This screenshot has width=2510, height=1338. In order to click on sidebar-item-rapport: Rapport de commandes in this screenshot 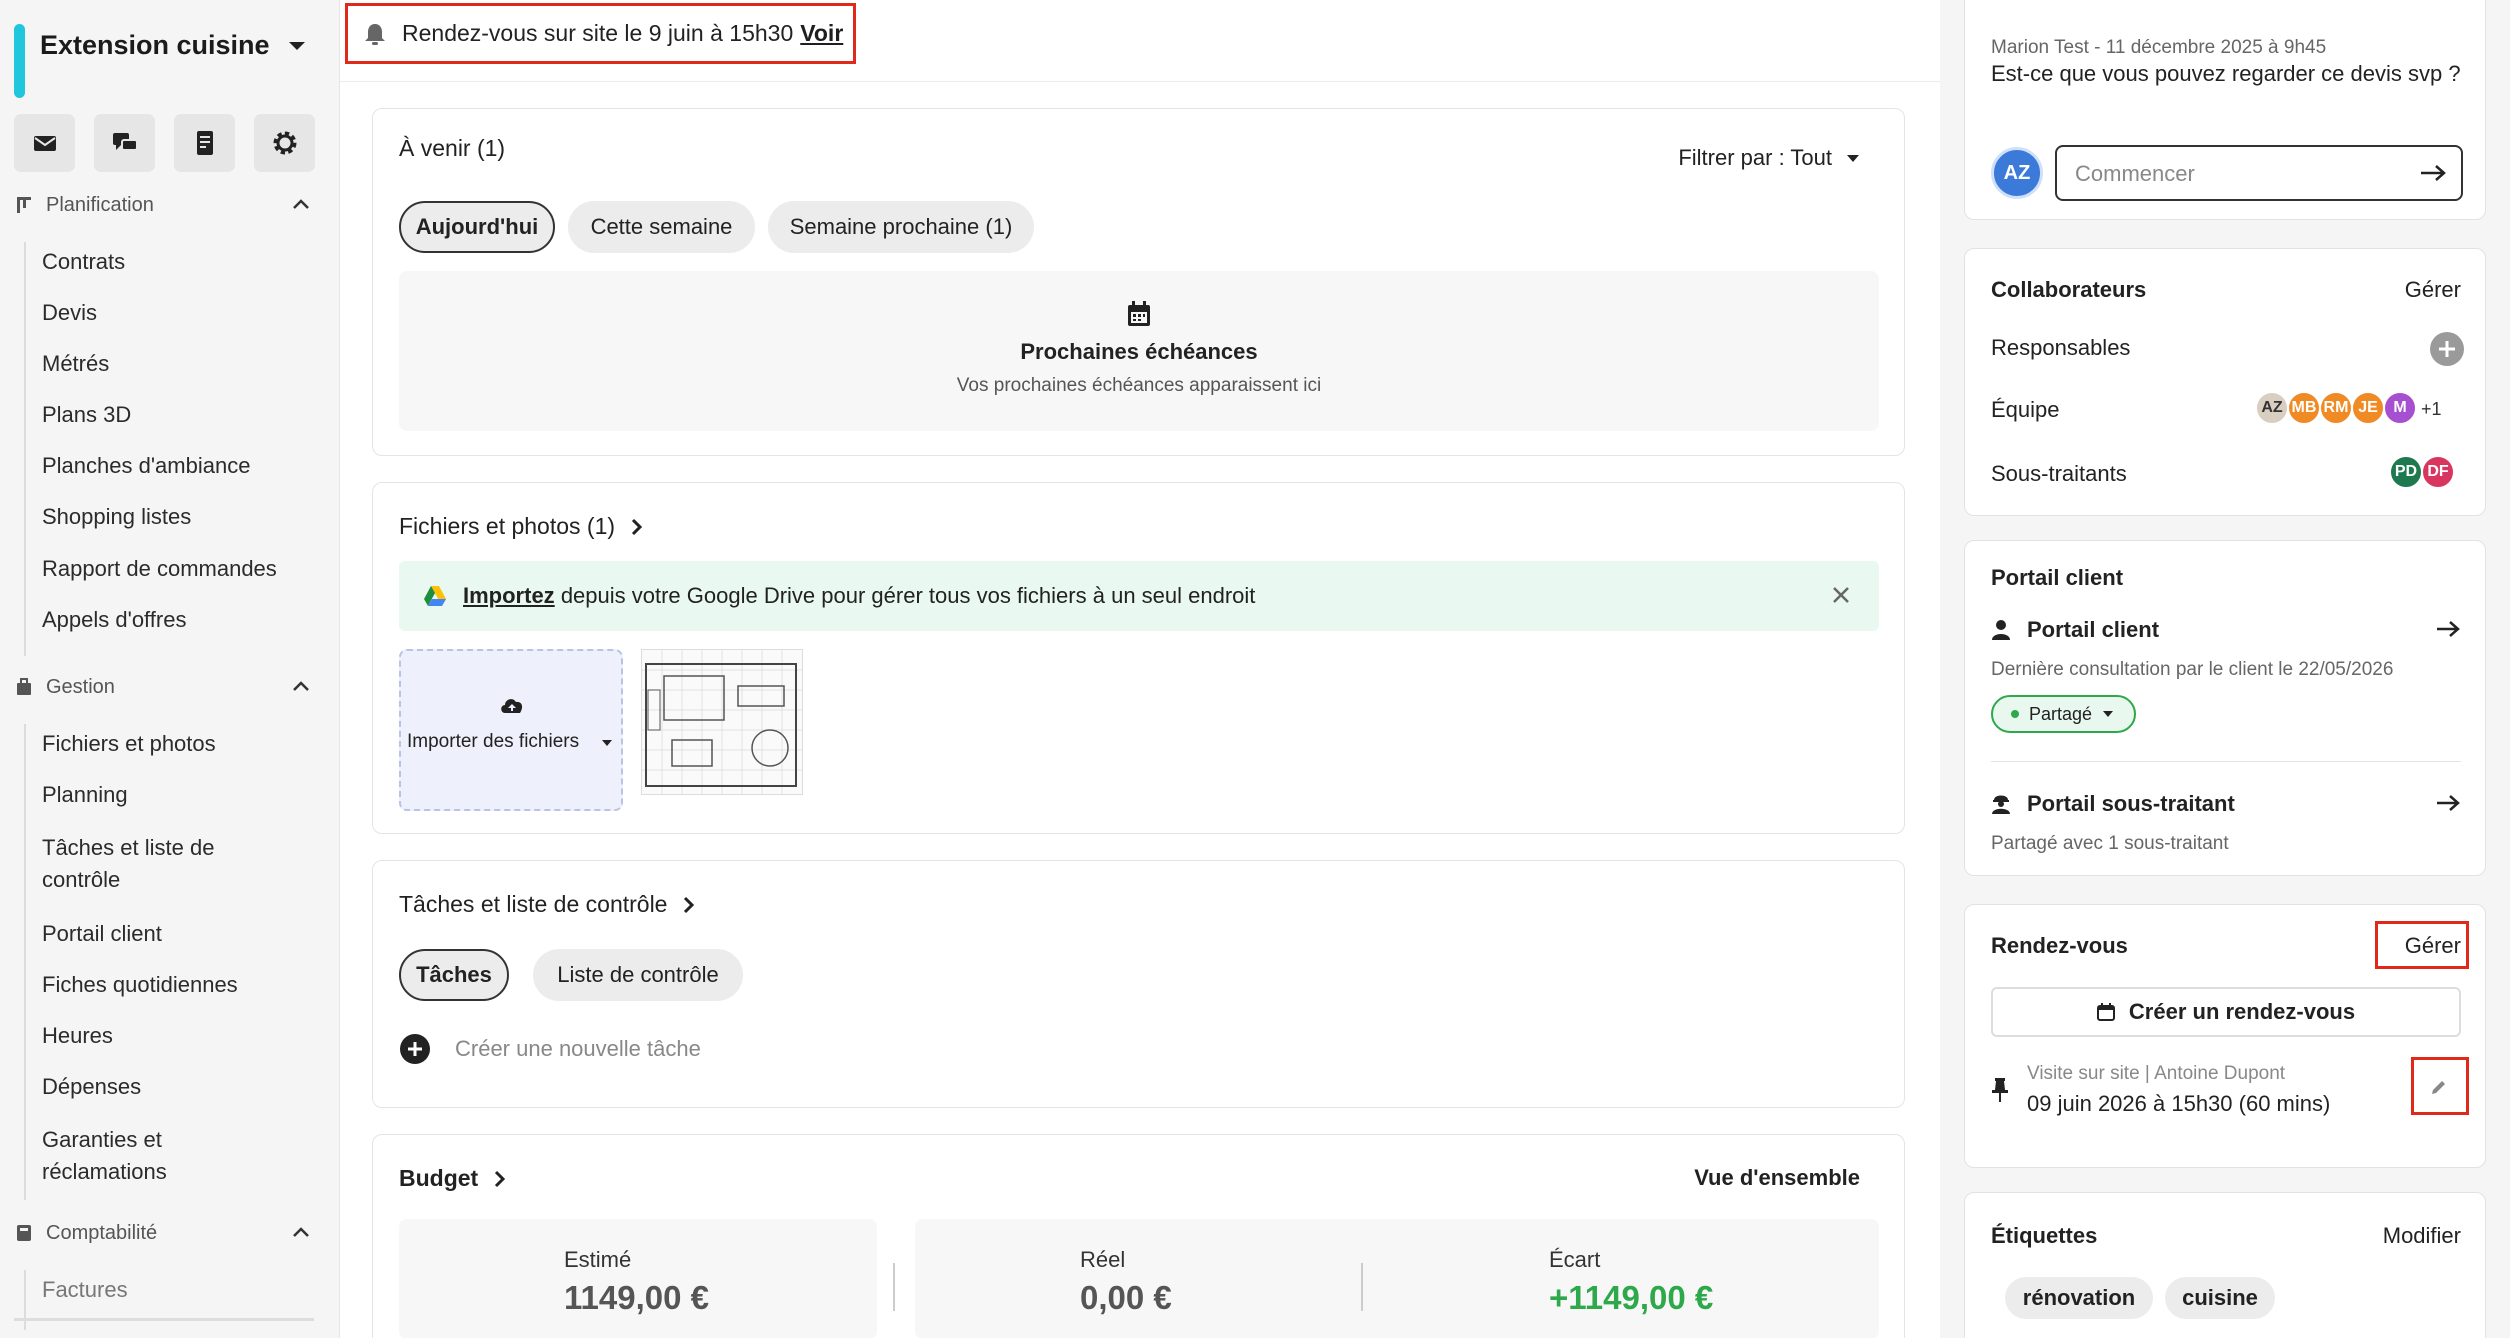, I will do `click(162, 569)`.